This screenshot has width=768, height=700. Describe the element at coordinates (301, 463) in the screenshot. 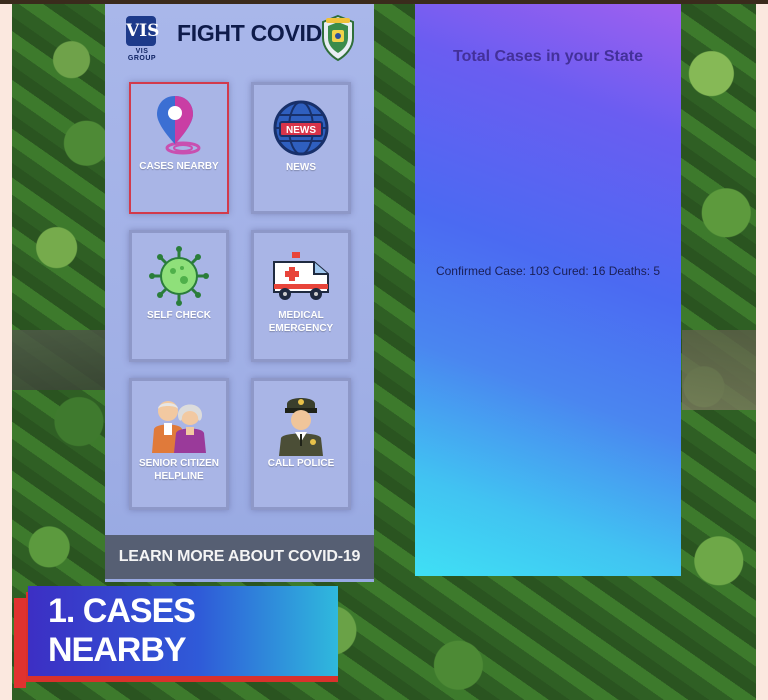

I see `tile-label: CALL POLICE` at that location.